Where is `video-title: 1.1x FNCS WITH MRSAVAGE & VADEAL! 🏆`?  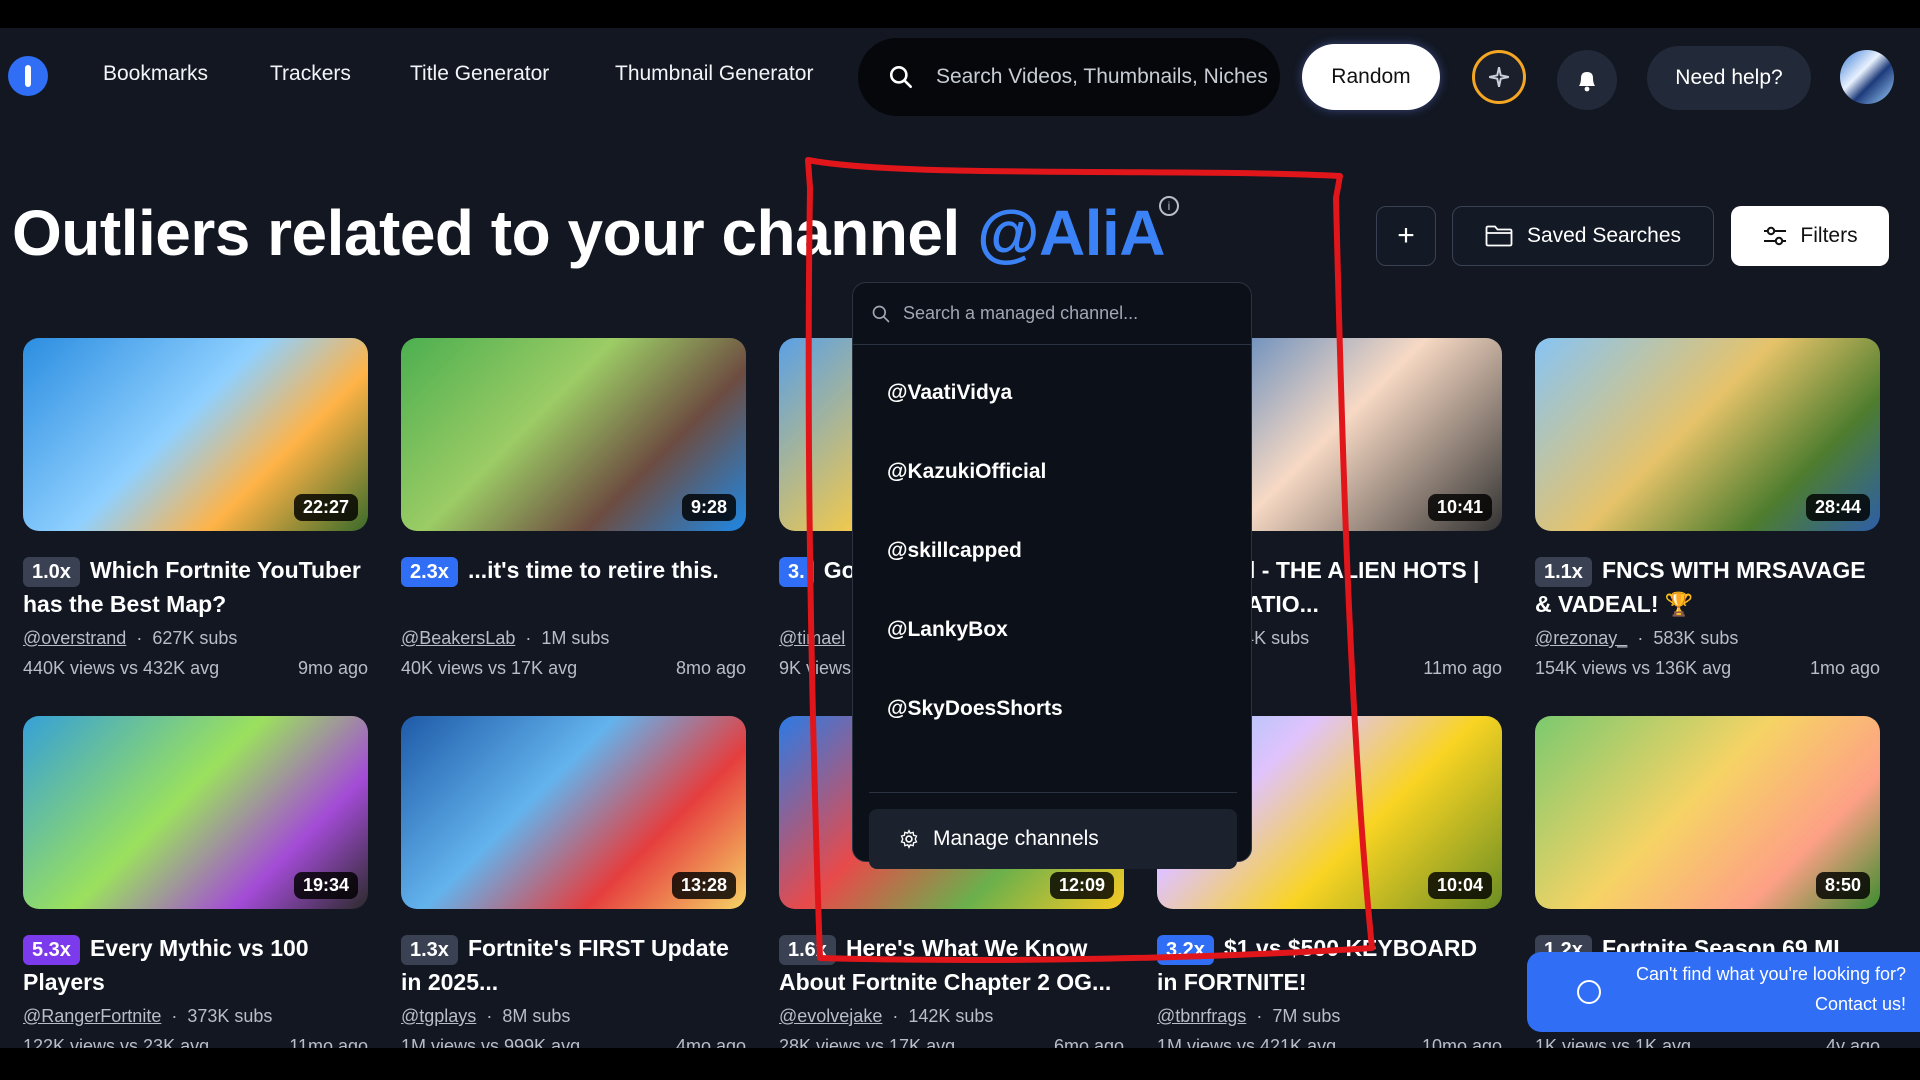
video-title: 1.1x FNCS WITH MRSAVAGE & VADEAL! 🏆 is located at coordinates (1707, 587).